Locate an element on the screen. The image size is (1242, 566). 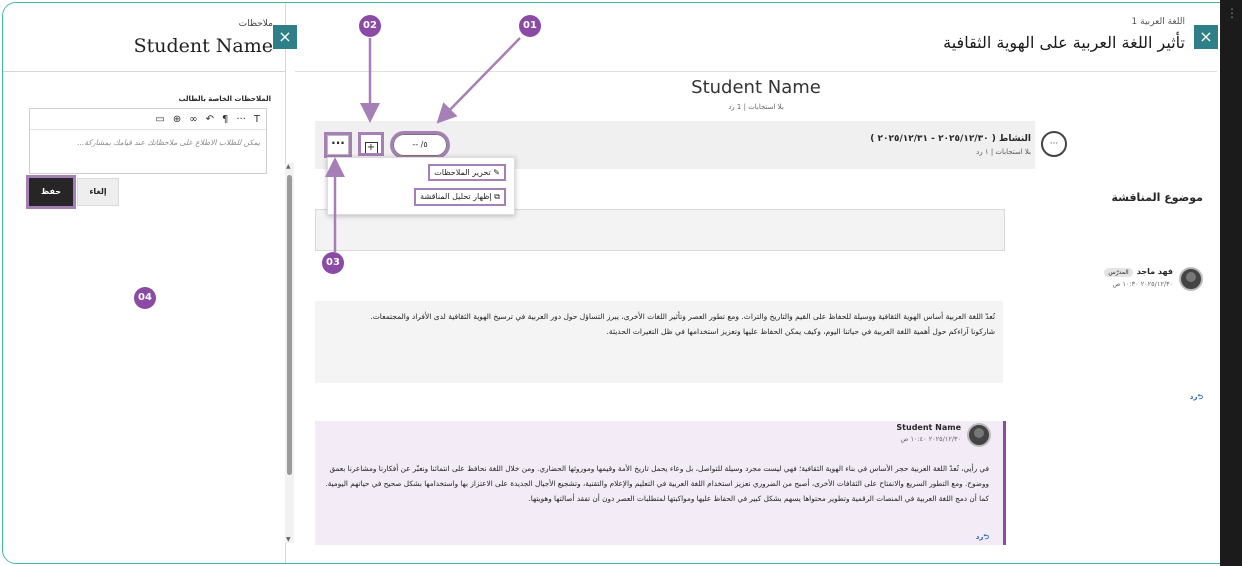
course-name: اللغة العربية 1 is located at coordinates (1158, 22).